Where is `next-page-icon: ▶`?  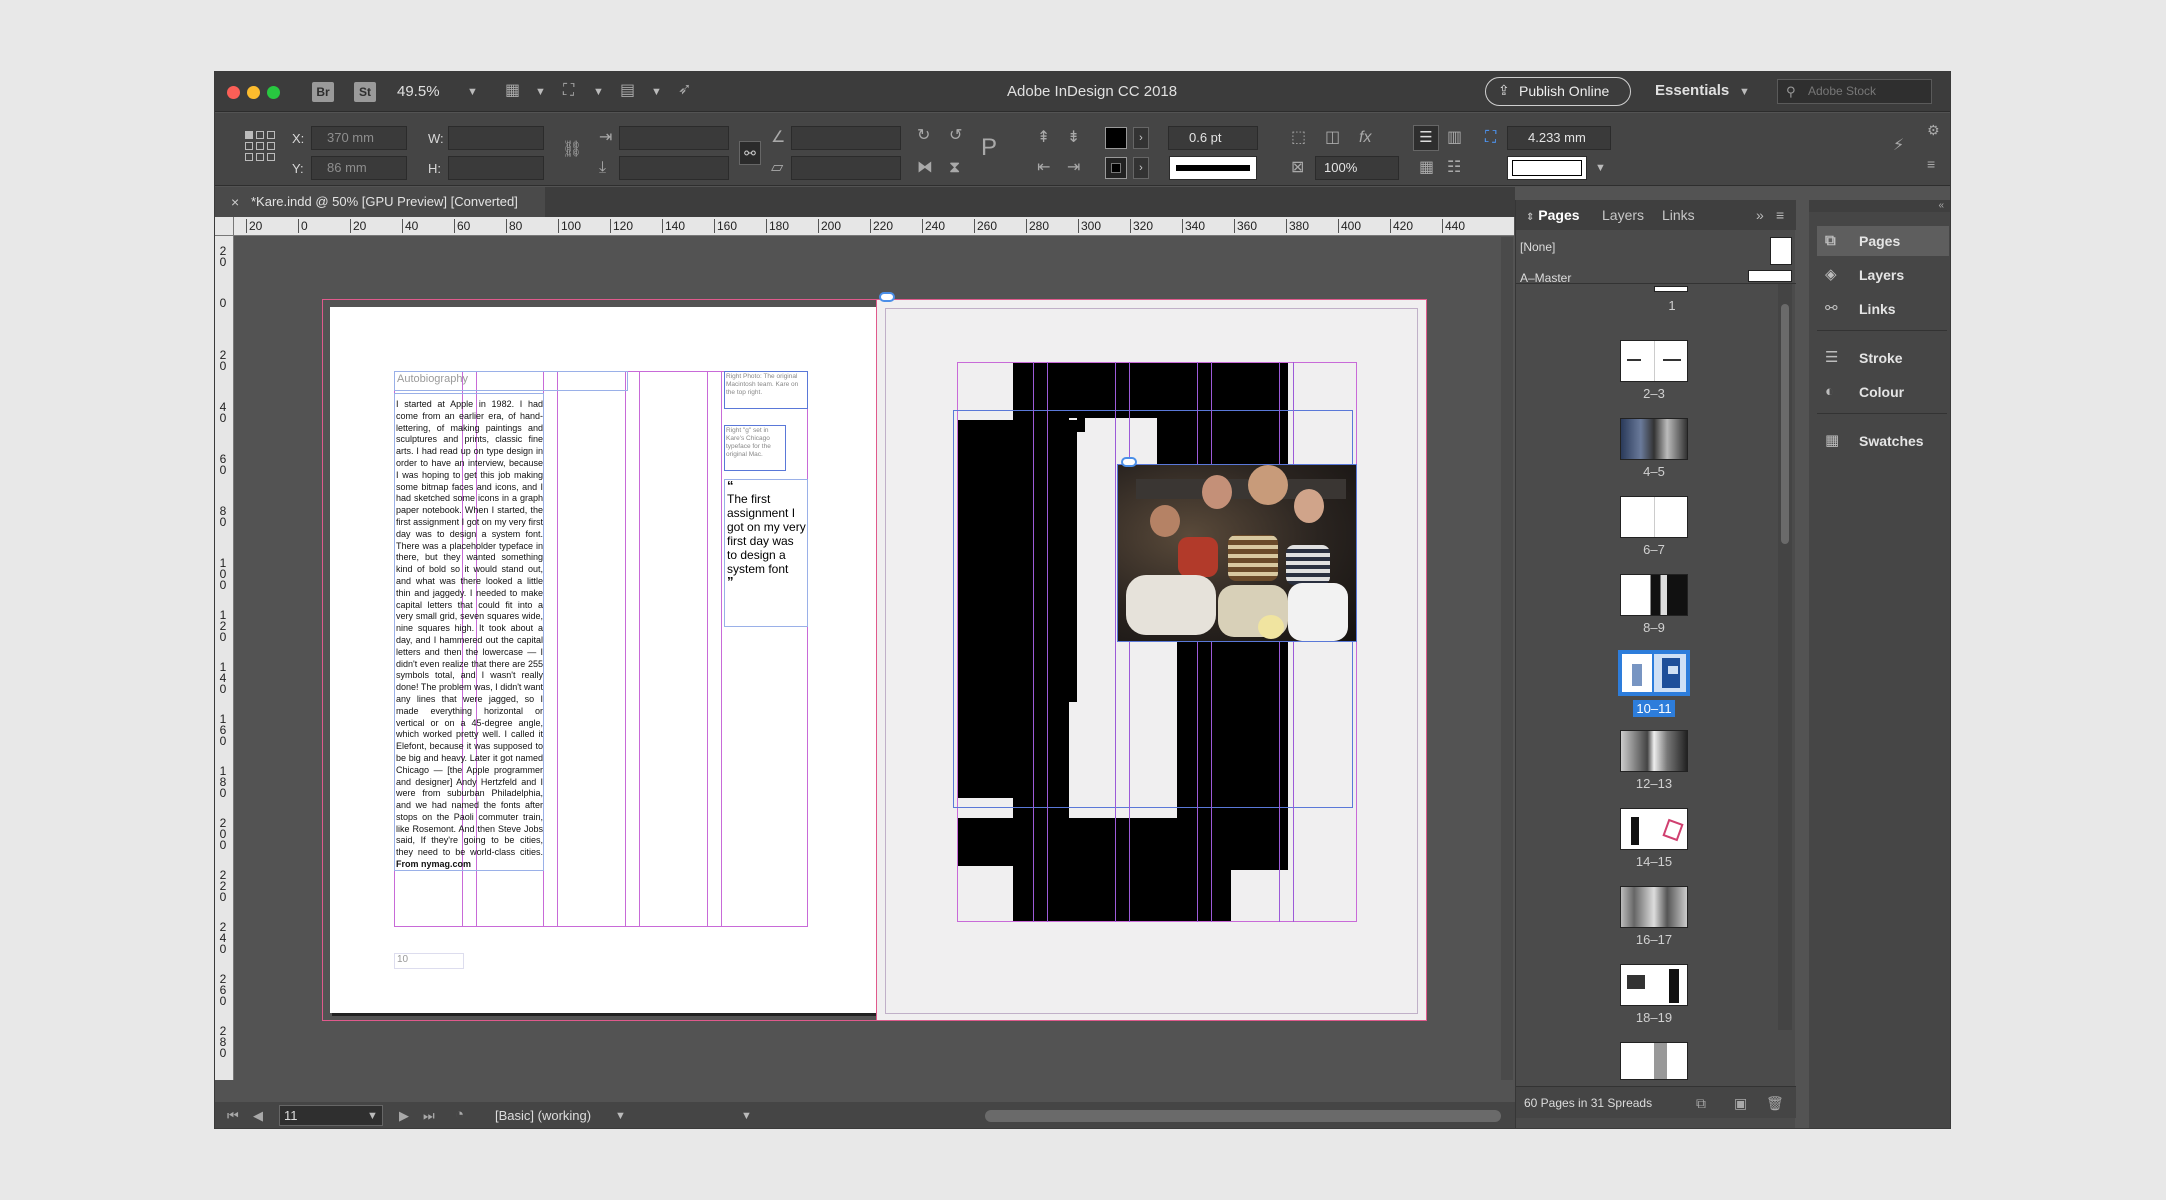
next-page-icon: ▶ is located at coordinates (404, 1116).